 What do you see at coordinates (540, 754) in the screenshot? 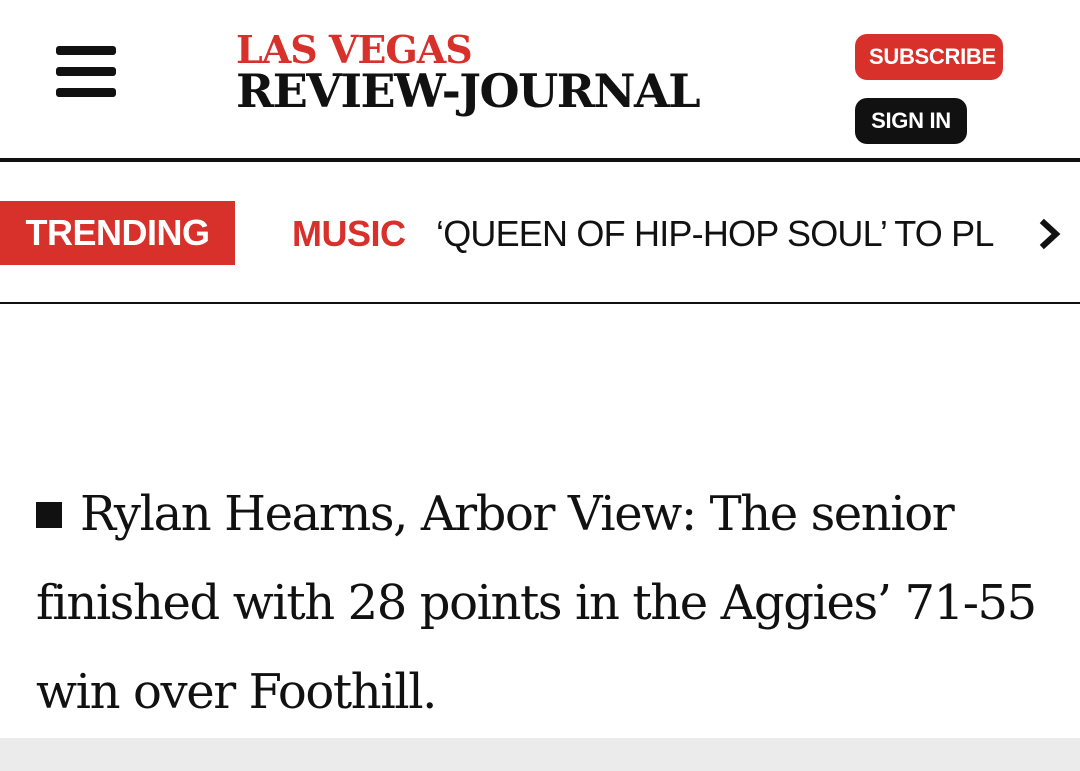
I see `bottom-band` at bounding box center [540, 754].